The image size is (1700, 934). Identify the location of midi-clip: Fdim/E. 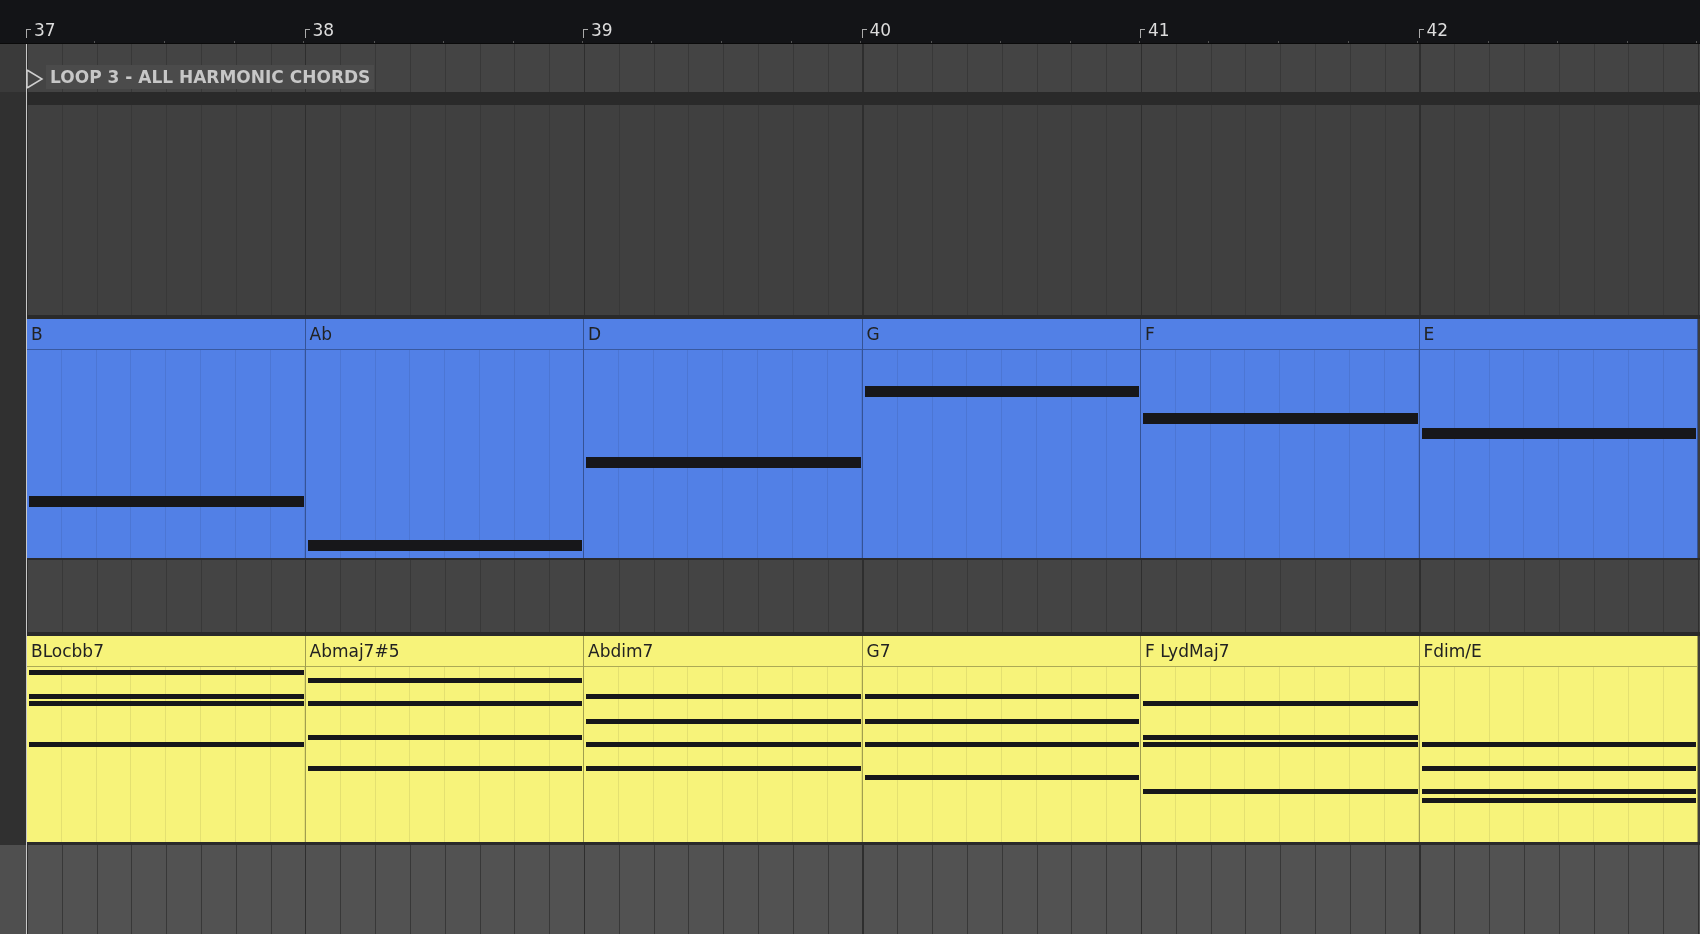
(1558, 739).